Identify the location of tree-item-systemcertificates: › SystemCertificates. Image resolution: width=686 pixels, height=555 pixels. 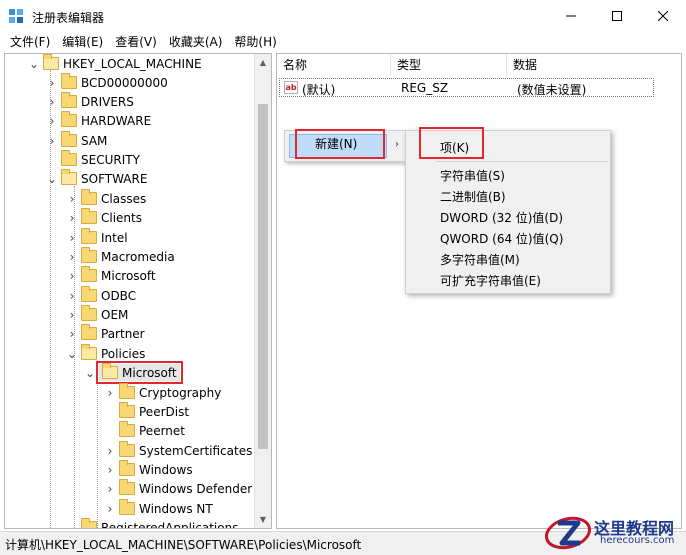
(178, 450).